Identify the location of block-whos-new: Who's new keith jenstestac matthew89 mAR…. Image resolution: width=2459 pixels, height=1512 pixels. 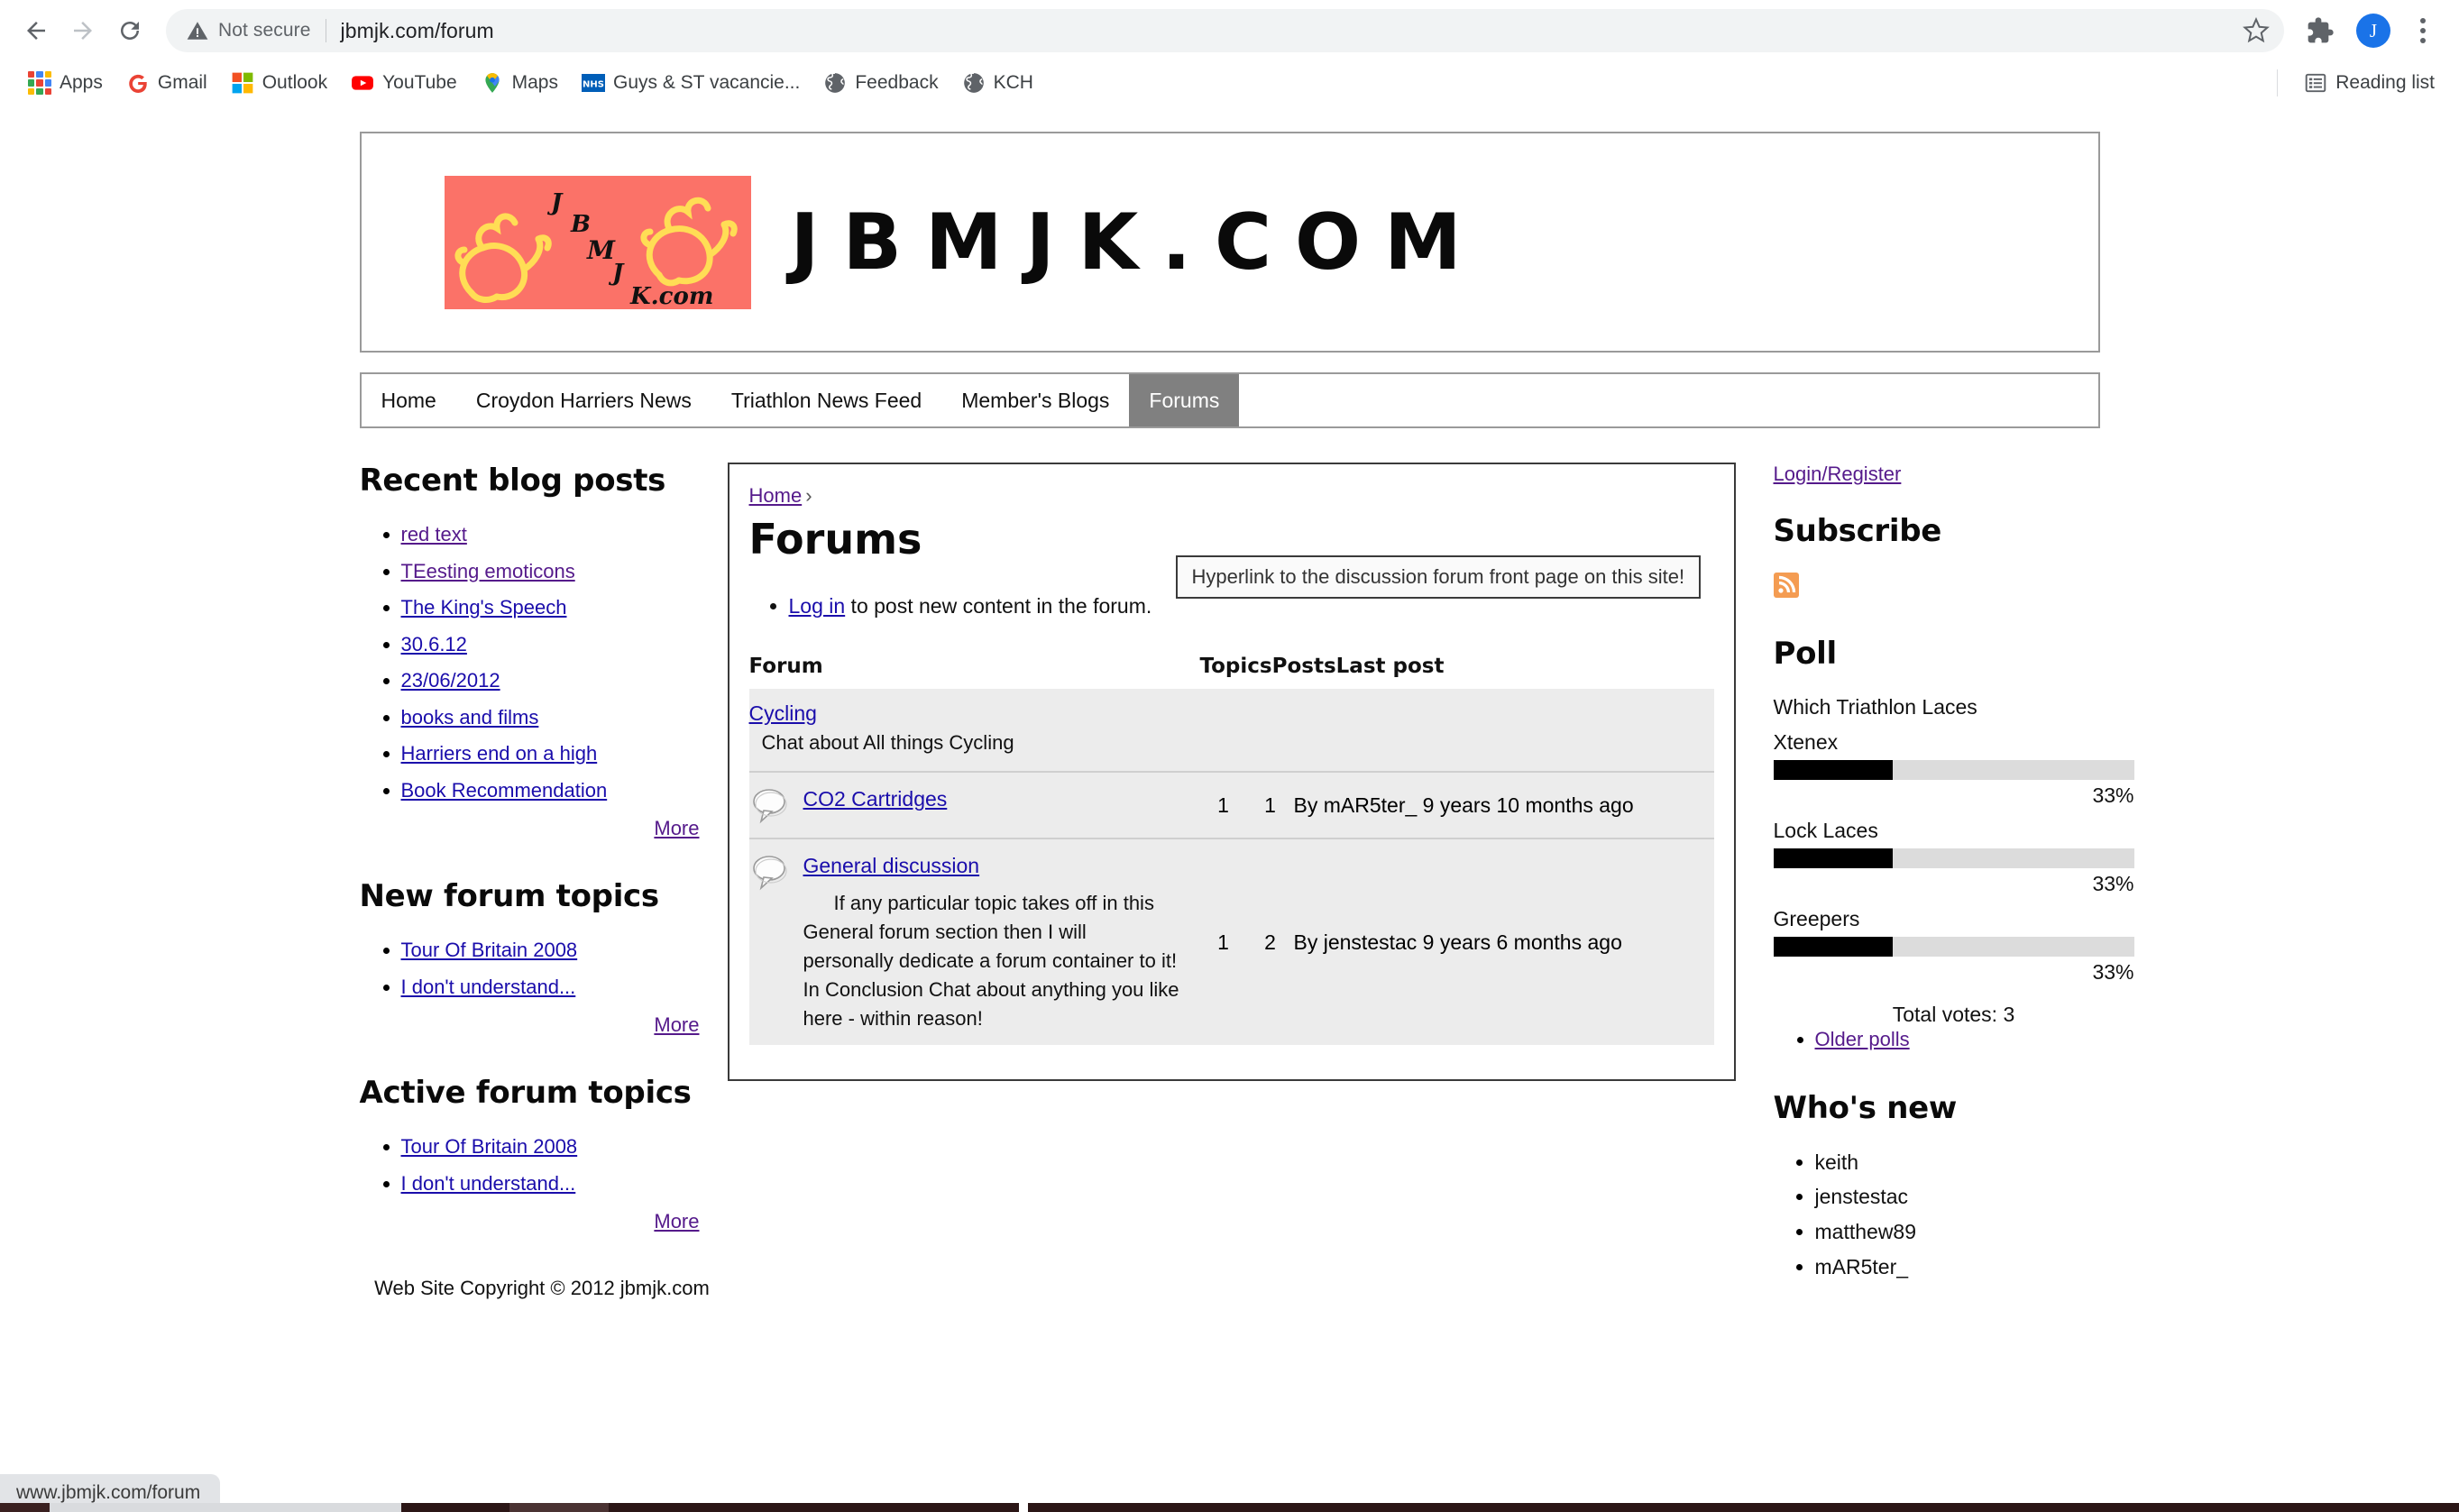
(1954, 1185).